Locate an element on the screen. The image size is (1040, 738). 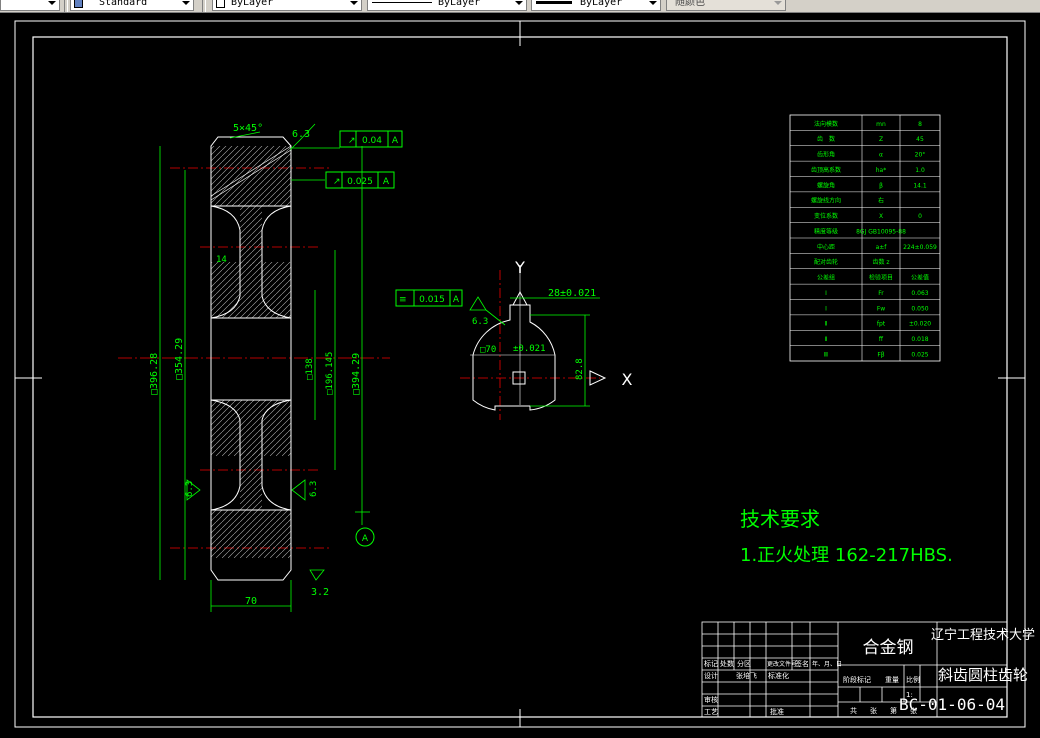
gear-table-cell: 公差值 is located at coordinates (920, 278).